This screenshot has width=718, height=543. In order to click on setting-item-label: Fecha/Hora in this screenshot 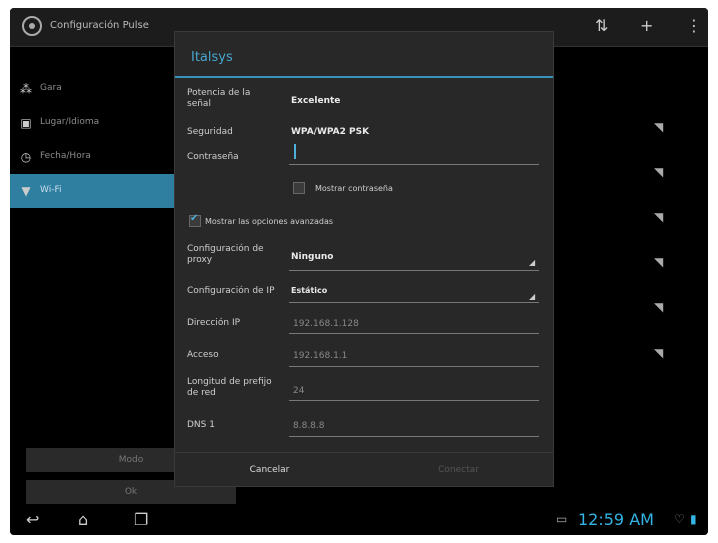, I will do `click(65, 156)`.